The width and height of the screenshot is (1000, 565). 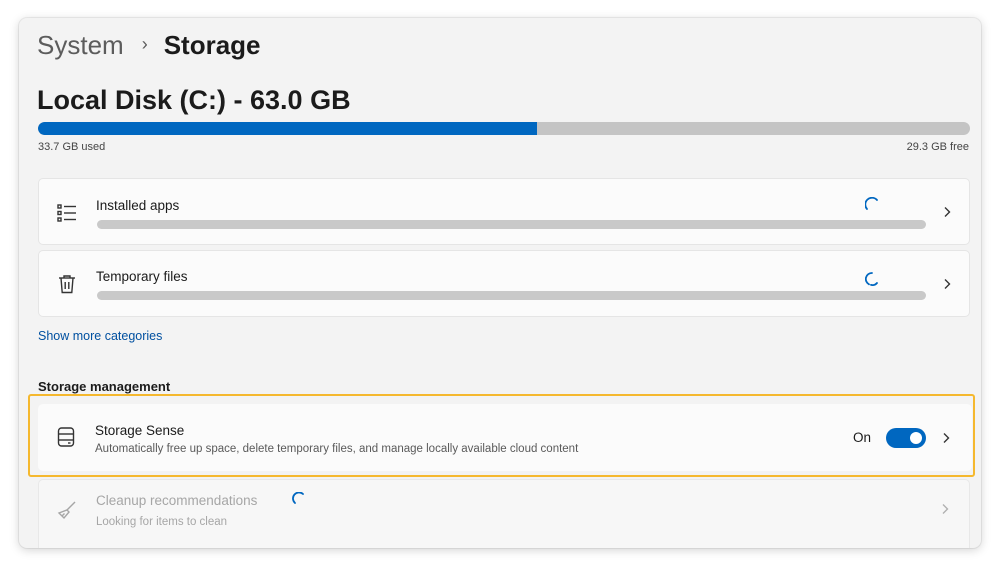 What do you see at coordinates (67, 213) in the screenshot?
I see `list-icon` at bounding box center [67, 213].